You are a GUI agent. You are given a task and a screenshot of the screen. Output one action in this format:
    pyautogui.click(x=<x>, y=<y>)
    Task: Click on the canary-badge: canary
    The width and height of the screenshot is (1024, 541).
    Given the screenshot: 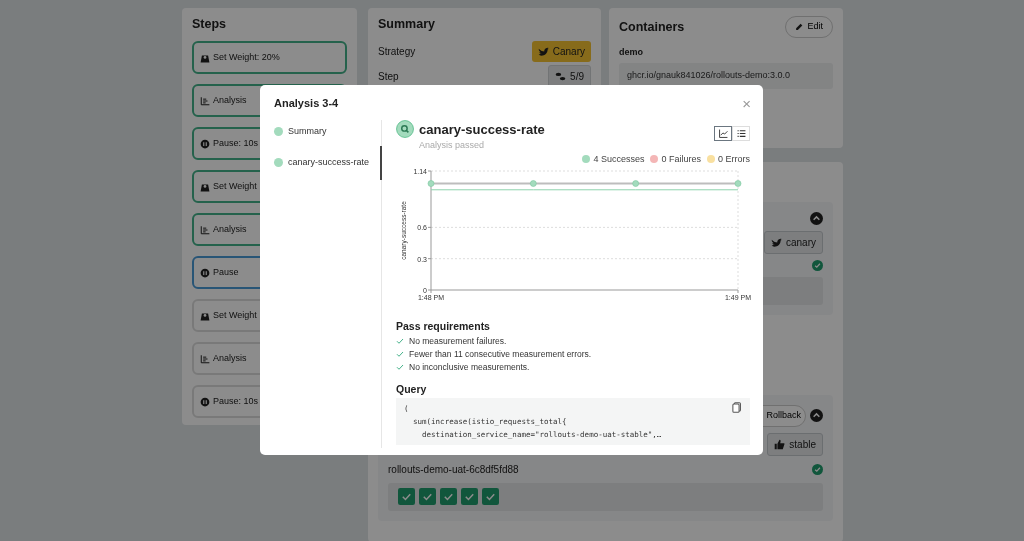 What is the action you would take?
    pyautogui.click(x=793, y=242)
    